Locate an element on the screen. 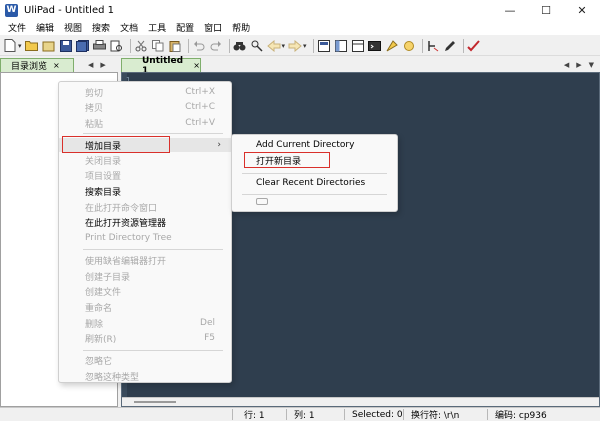  pen-tool-icon is located at coordinates (450, 46).